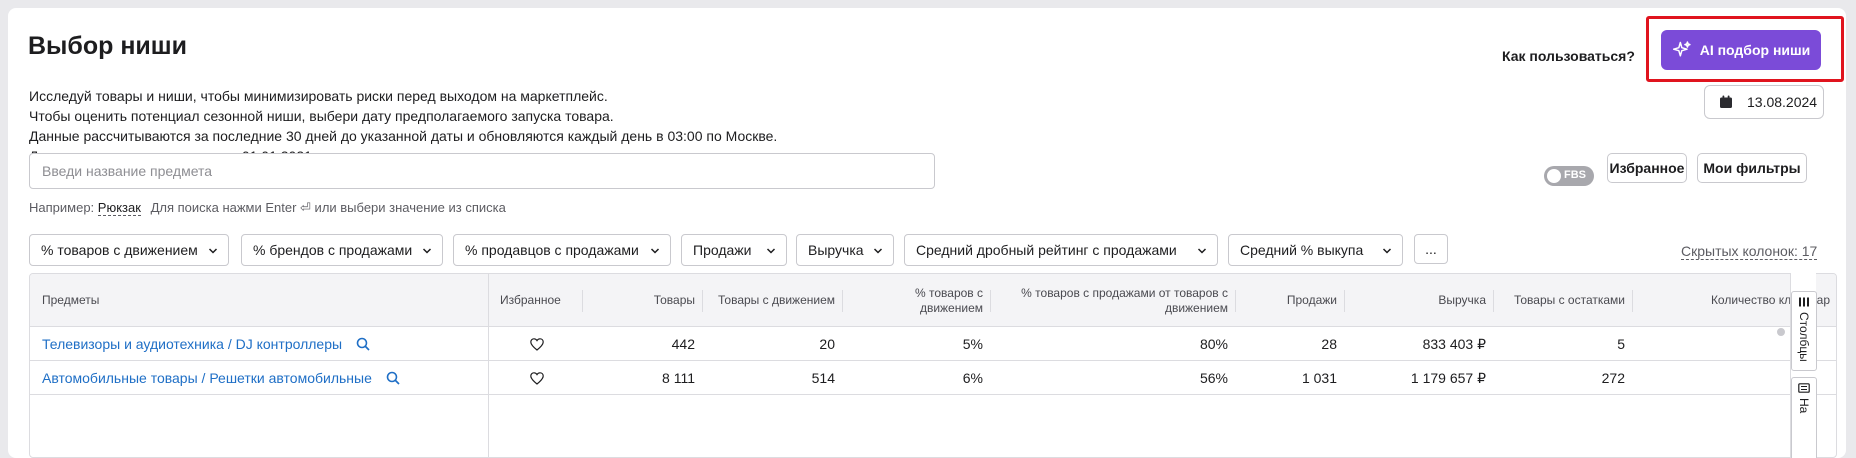  I want to click on ai-button-label: AI подбор ниши, so click(1755, 50).